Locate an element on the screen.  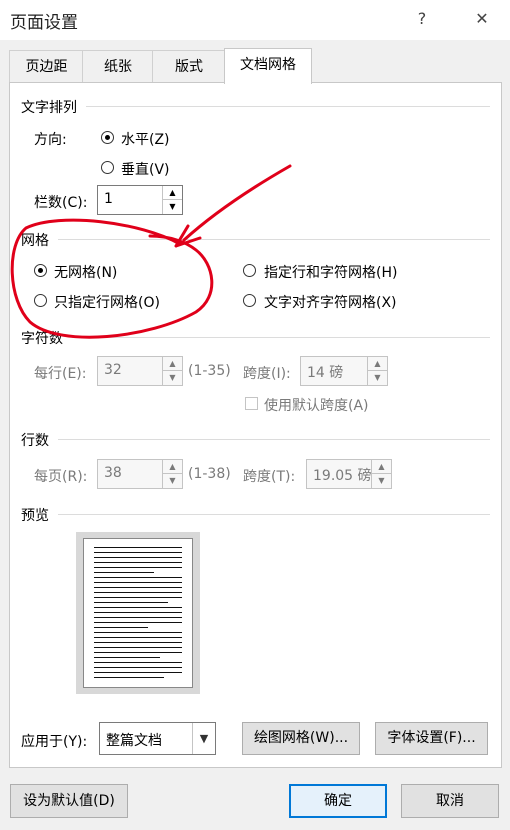
section-text-direction: 文字排列 is located at coordinates (49, 108).